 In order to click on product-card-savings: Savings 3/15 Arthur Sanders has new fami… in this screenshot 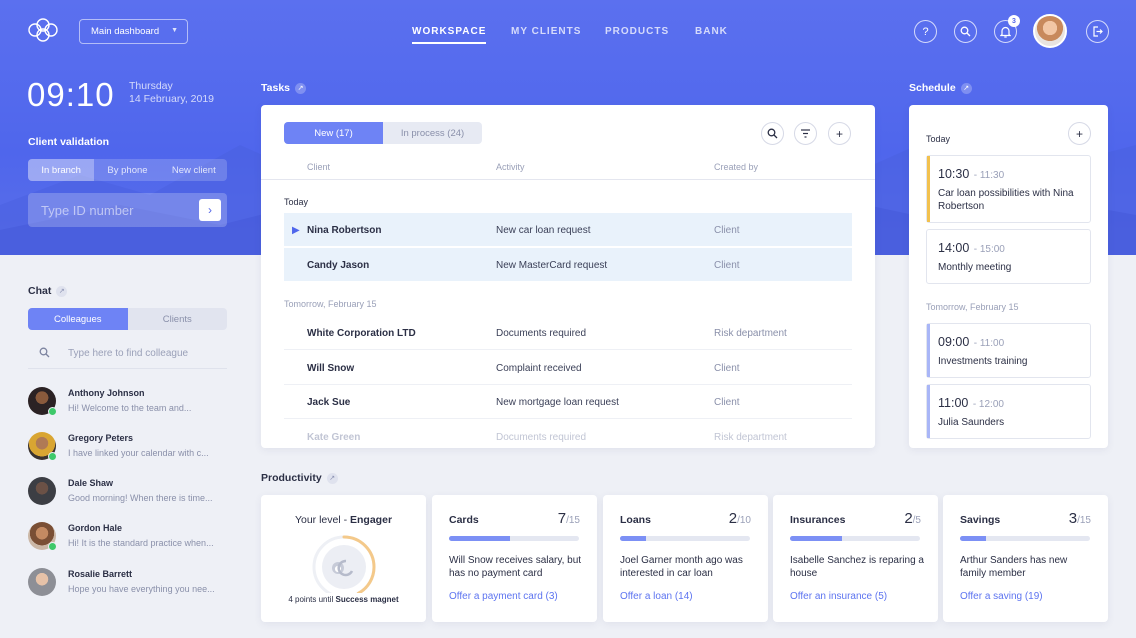, I will do `click(1025, 558)`.